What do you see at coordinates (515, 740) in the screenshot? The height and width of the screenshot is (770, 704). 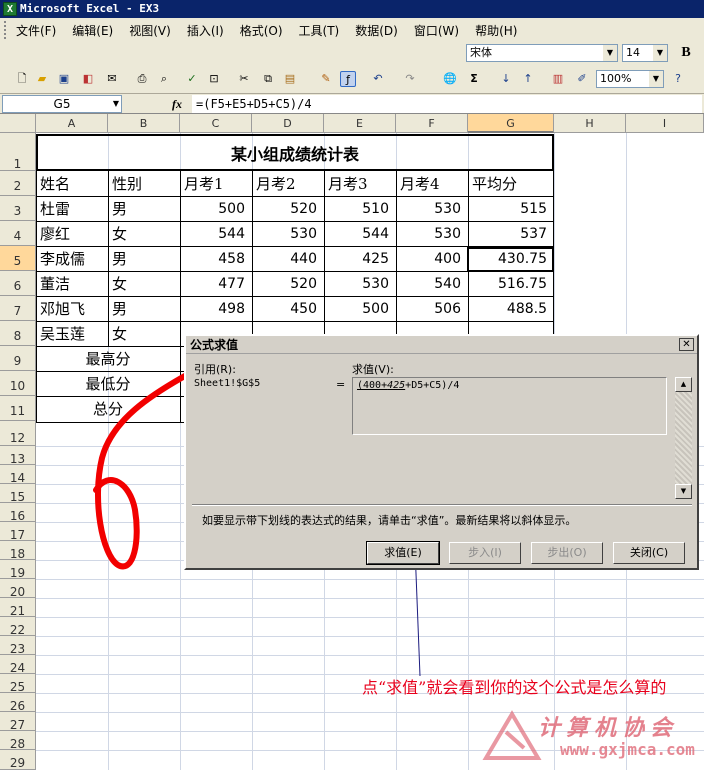 I see `watermark-logo-icon` at bounding box center [515, 740].